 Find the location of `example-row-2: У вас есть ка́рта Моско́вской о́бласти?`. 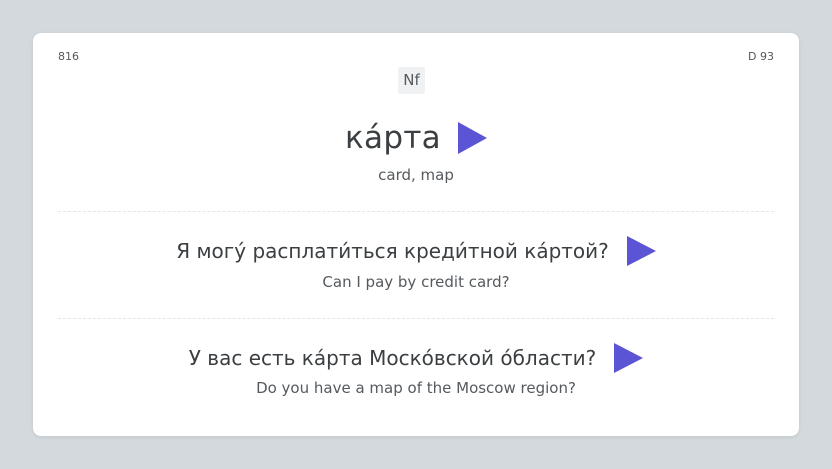

example-row-2: У вас есть ка́рта Моско́вской о́бласти? is located at coordinates (416, 358).